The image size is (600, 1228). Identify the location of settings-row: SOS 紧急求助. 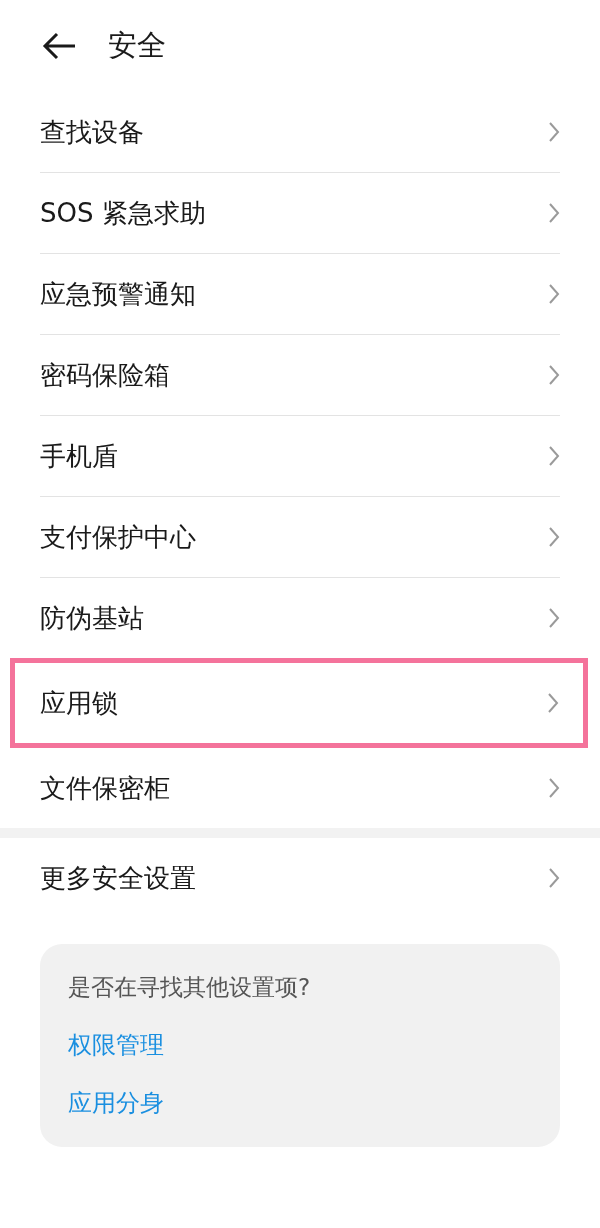
(300, 213).